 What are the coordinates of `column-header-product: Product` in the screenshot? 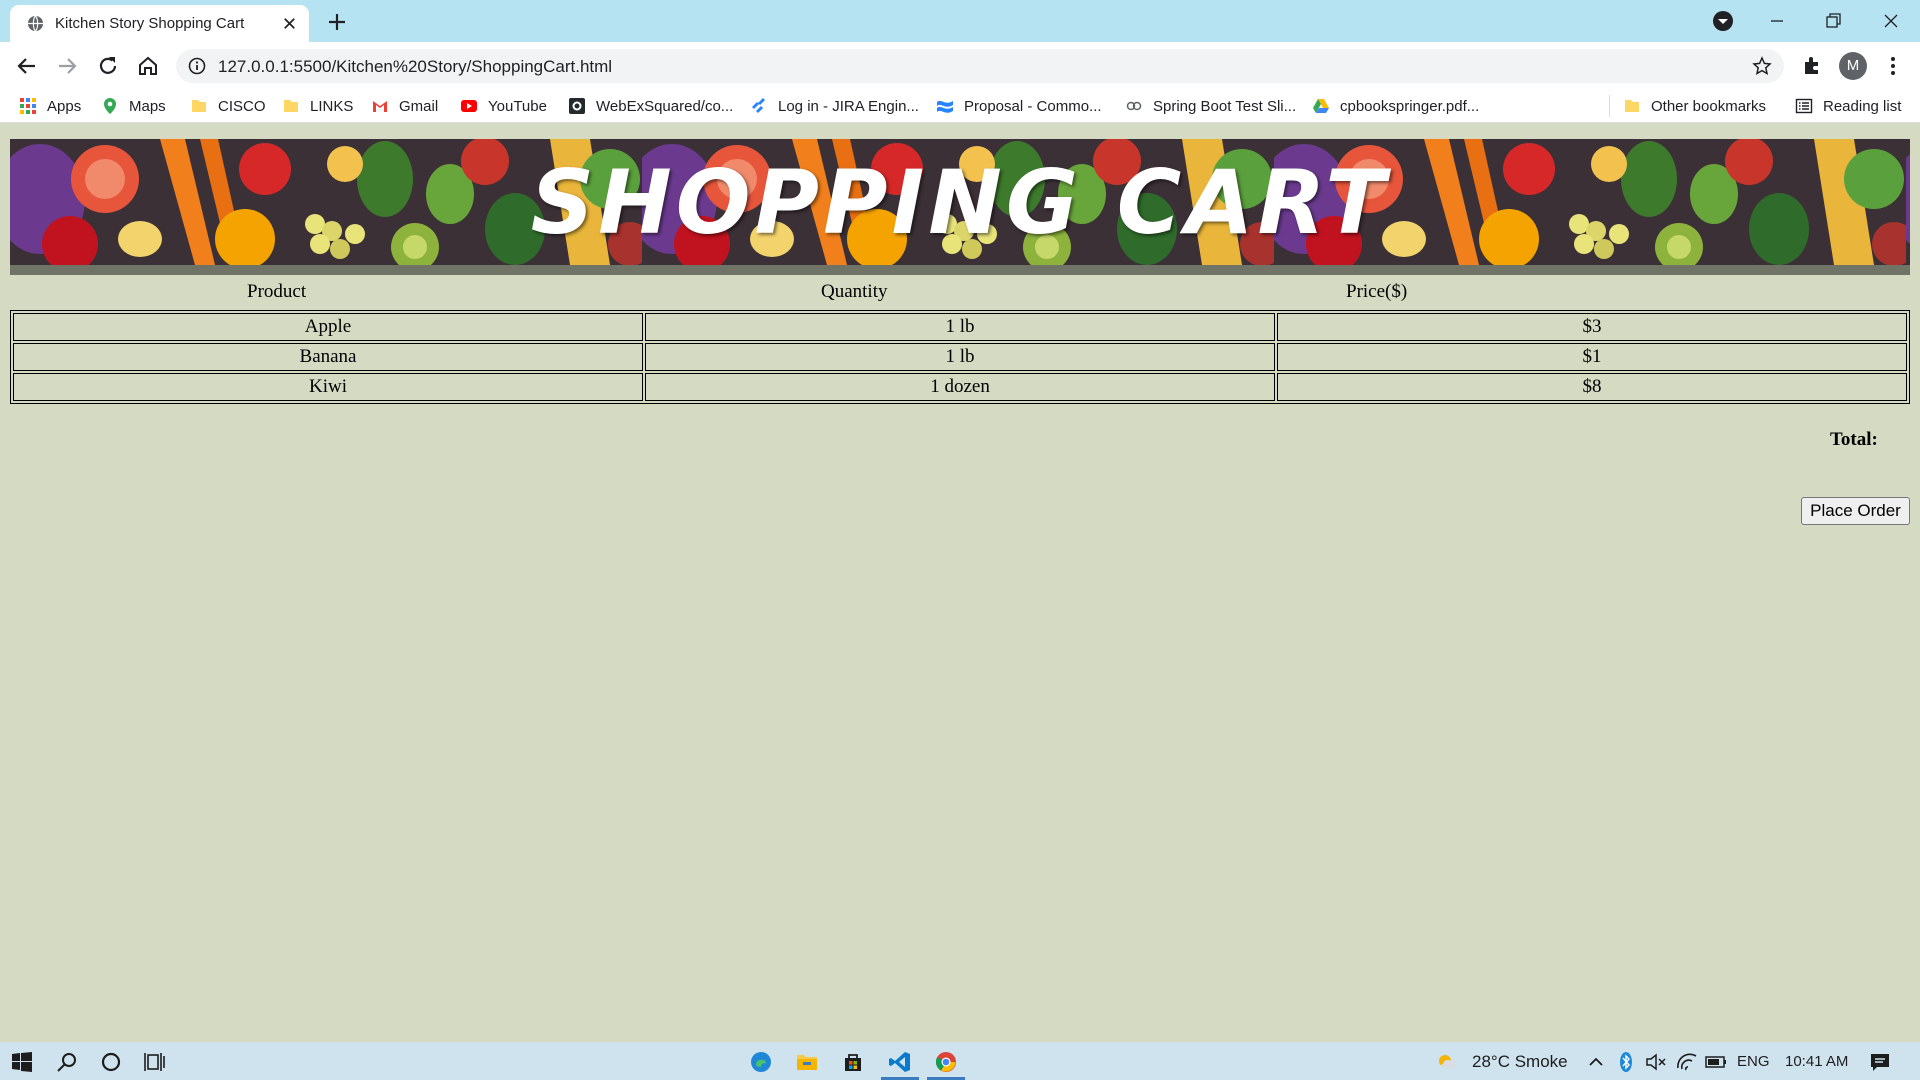 It's located at (277, 291).